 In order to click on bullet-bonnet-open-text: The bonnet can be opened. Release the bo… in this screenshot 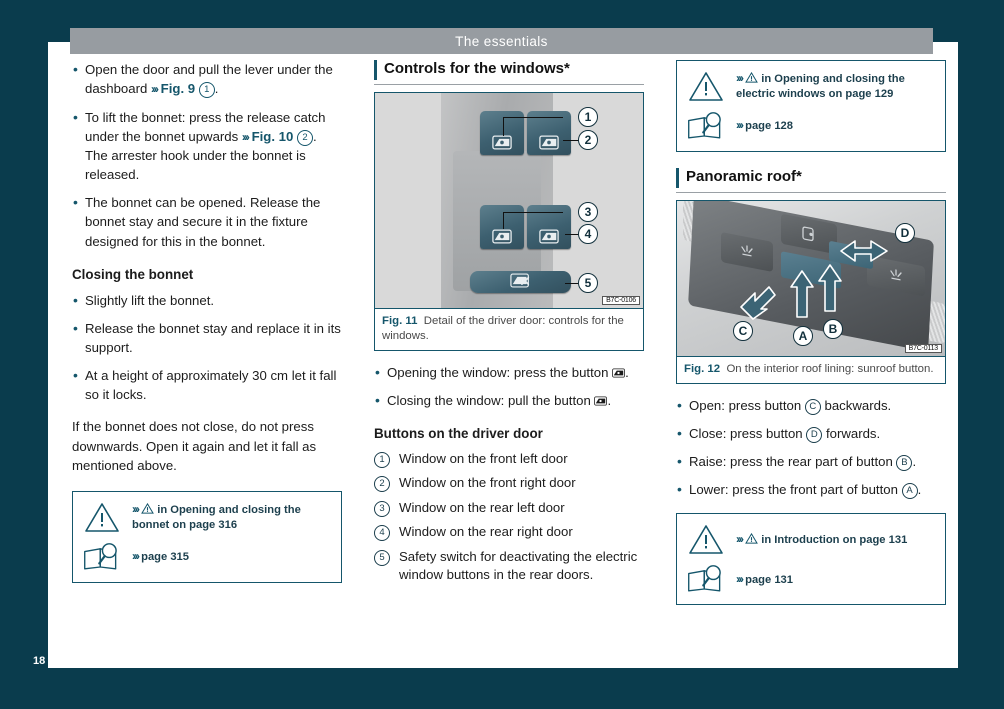, I will do `click(203, 222)`.